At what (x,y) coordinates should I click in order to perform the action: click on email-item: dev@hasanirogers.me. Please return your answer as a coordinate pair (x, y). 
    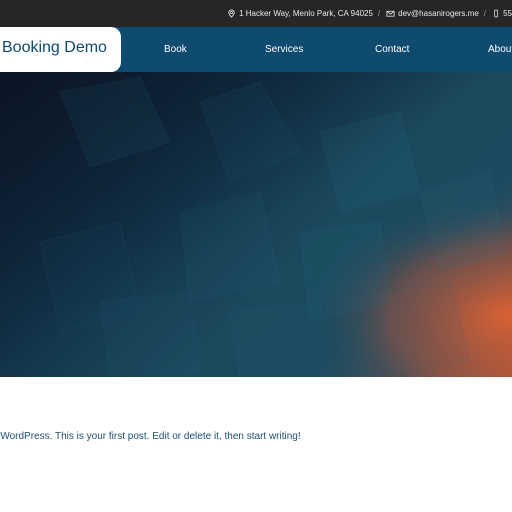
    Looking at the image, I should click on (432, 13).